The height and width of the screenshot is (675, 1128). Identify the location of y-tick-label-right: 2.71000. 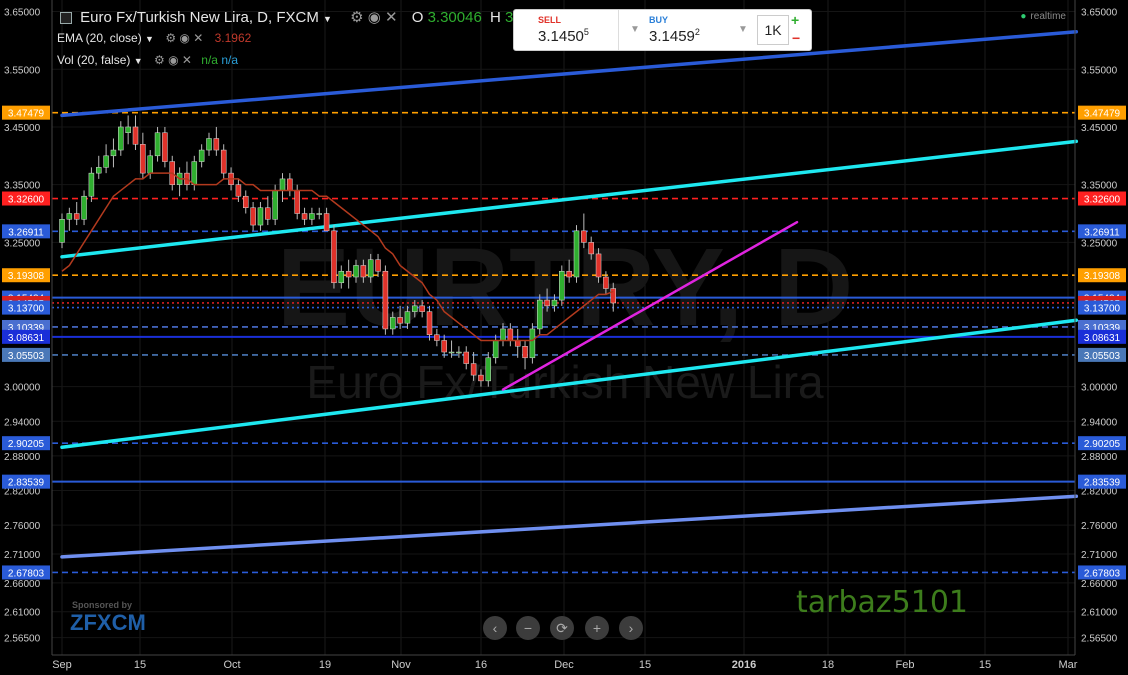
(1099, 555).